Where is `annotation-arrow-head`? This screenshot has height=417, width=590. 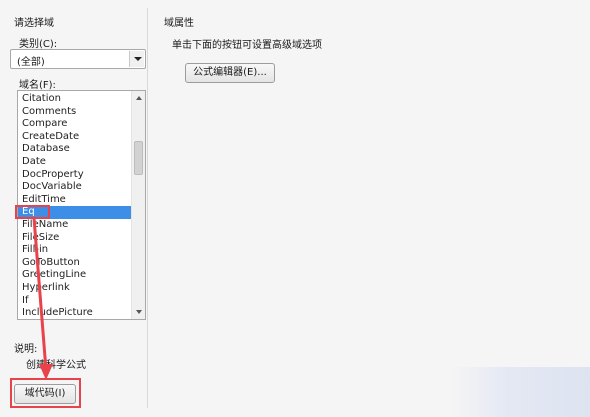
annotation-arrow-head is located at coordinates (46, 372).